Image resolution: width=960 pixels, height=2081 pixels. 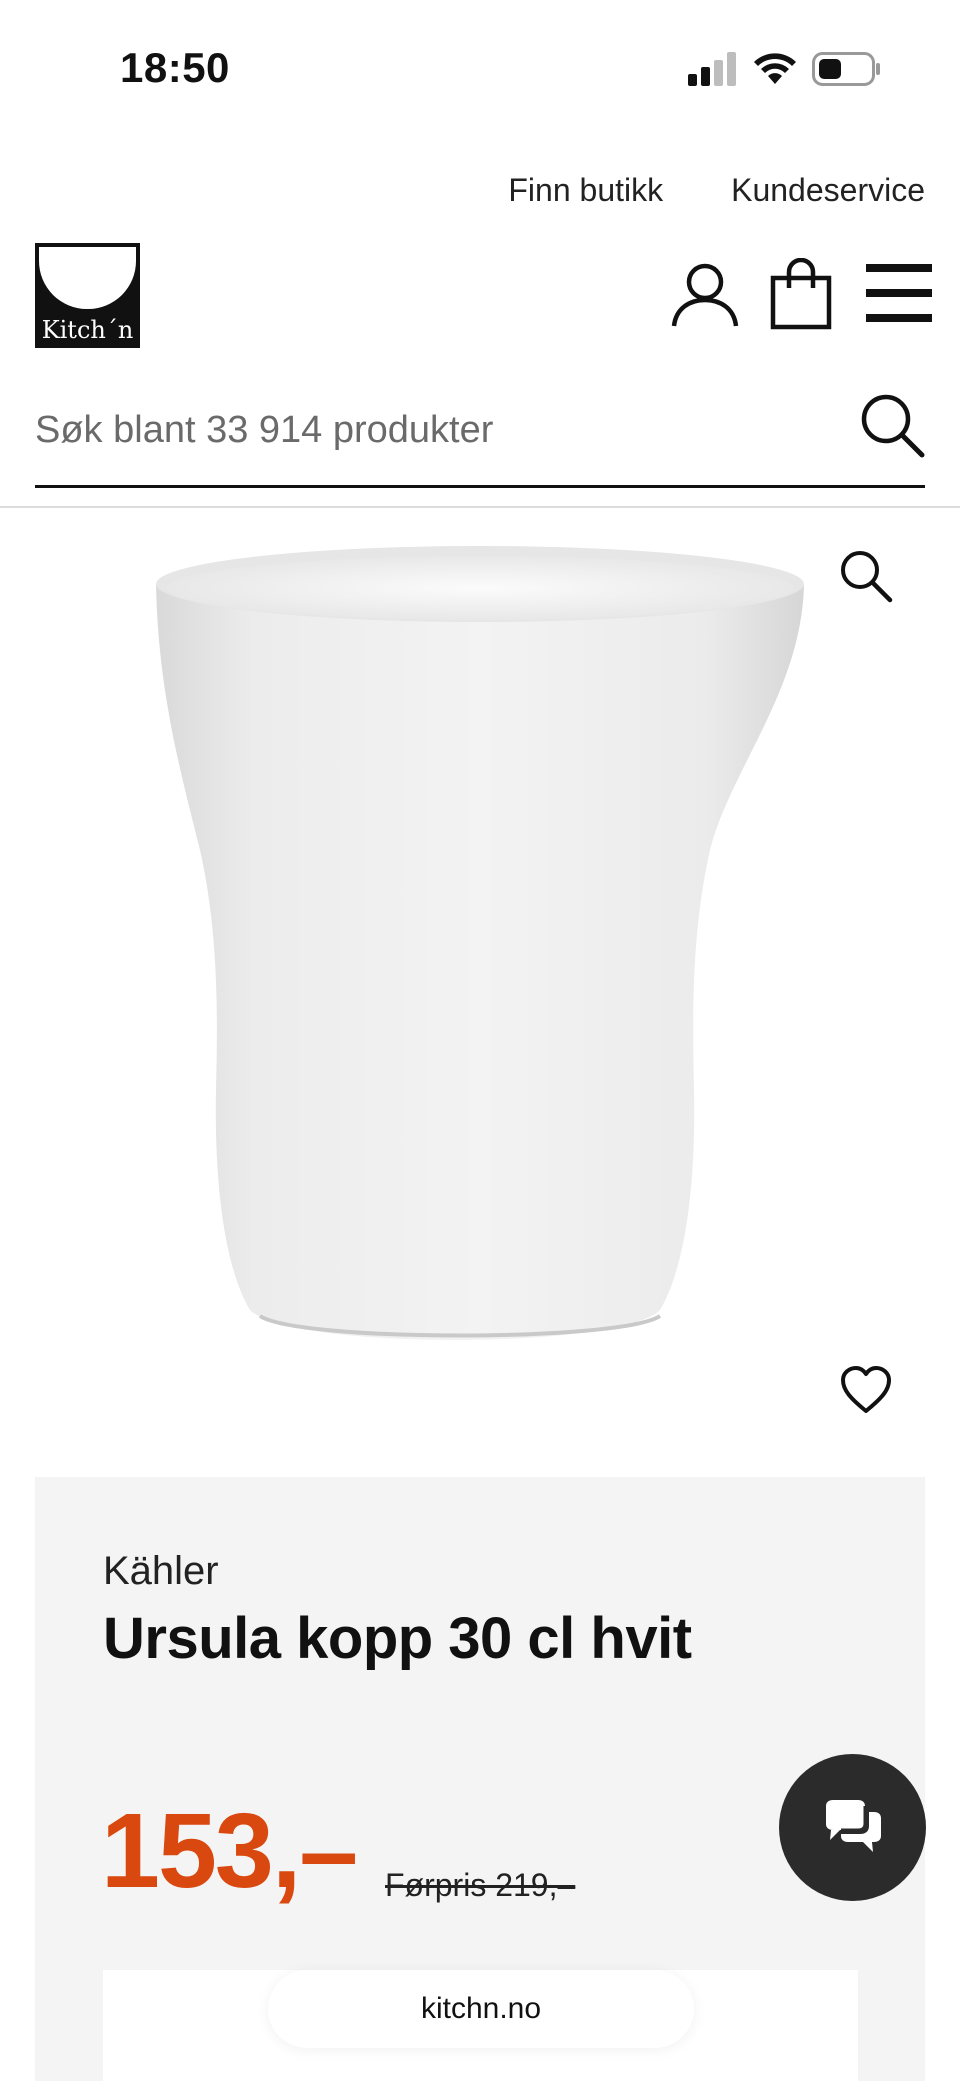 What do you see at coordinates (716, 190) in the screenshot?
I see `utility-links: Finn butikk Kundeservice` at bounding box center [716, 190].